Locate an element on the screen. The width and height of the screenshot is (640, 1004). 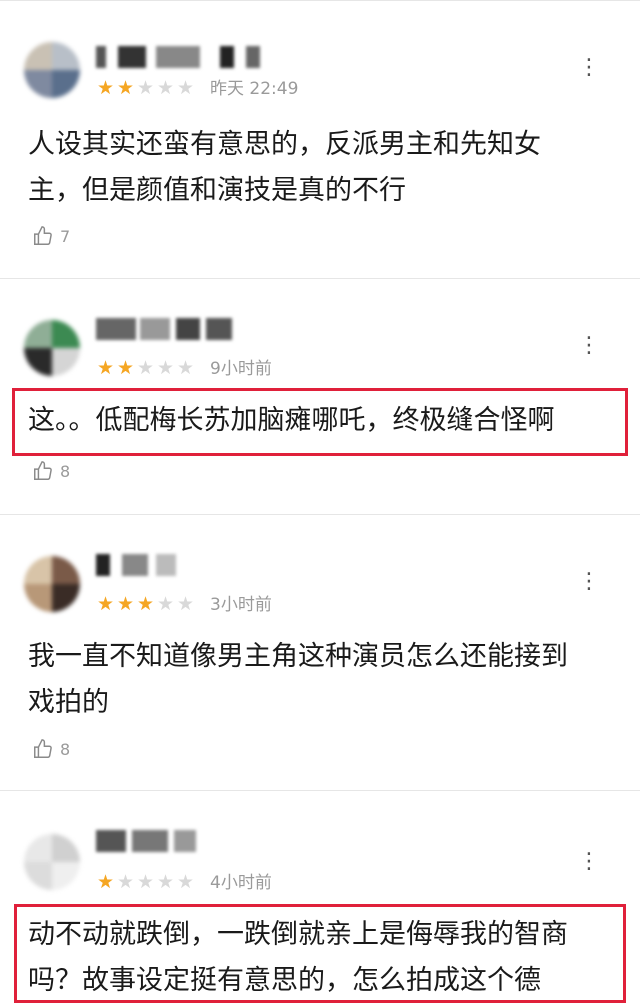
review-content-line: 戏拍的 is located at coordinates (68, 702).